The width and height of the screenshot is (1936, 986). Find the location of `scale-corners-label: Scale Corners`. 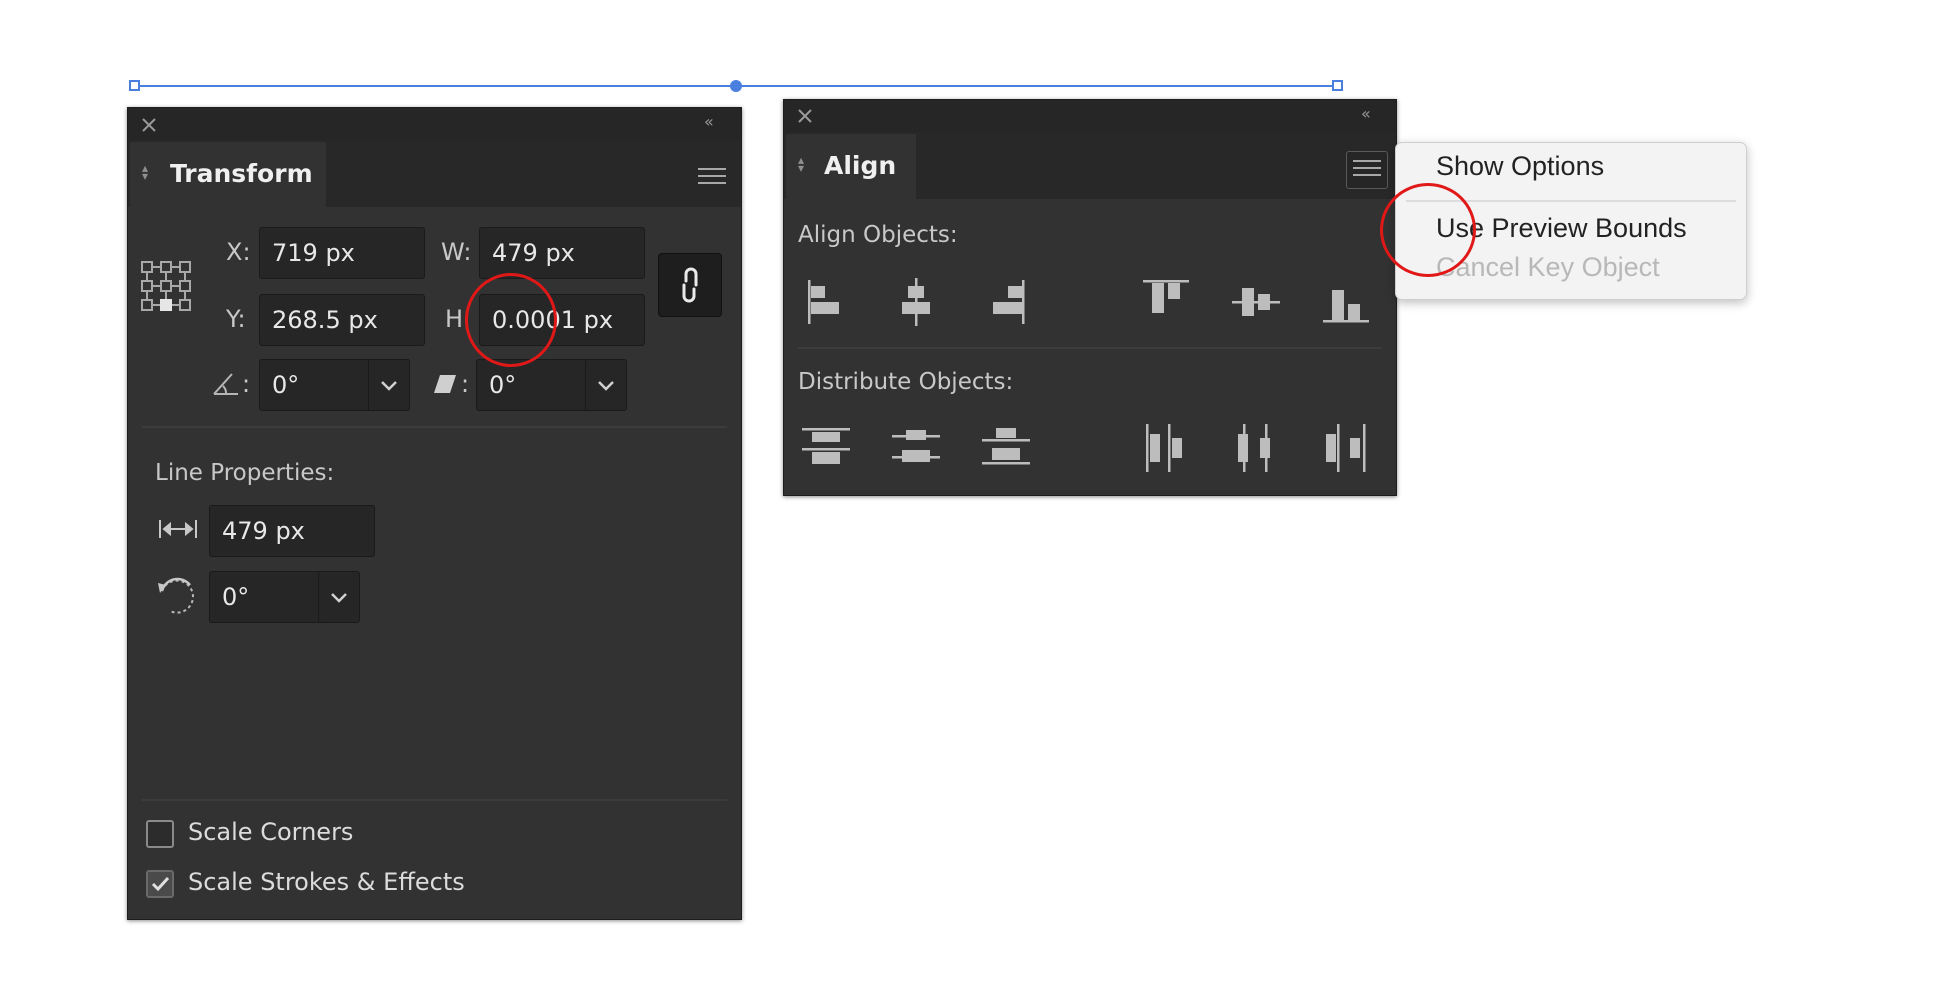

scale-corners-label: Scale Corners is located at coordinates (271, 832).